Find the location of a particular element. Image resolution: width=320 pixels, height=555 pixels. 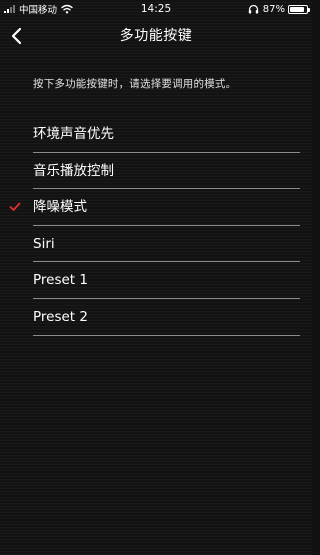

mode-option-label: 环境声音优先 is located at coordinates (73, 134).